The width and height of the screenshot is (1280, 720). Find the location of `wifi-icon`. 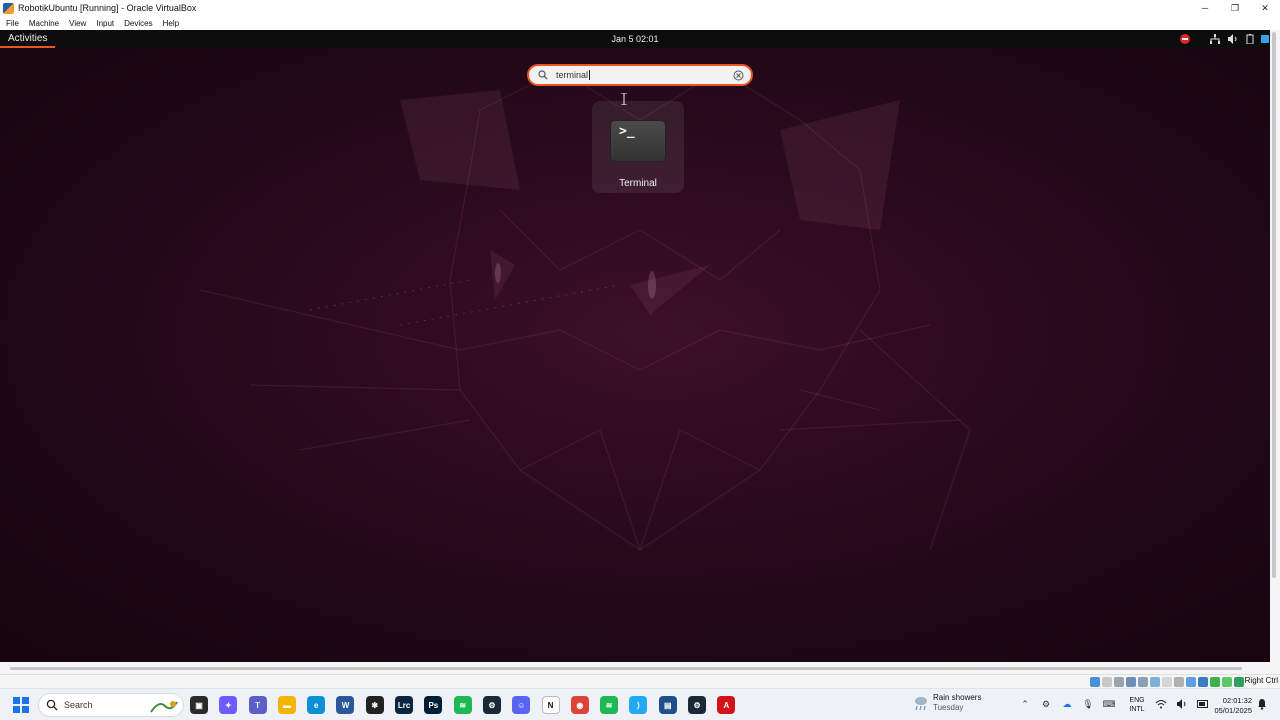

wifi-icon is located at coordinates (1161, 704).